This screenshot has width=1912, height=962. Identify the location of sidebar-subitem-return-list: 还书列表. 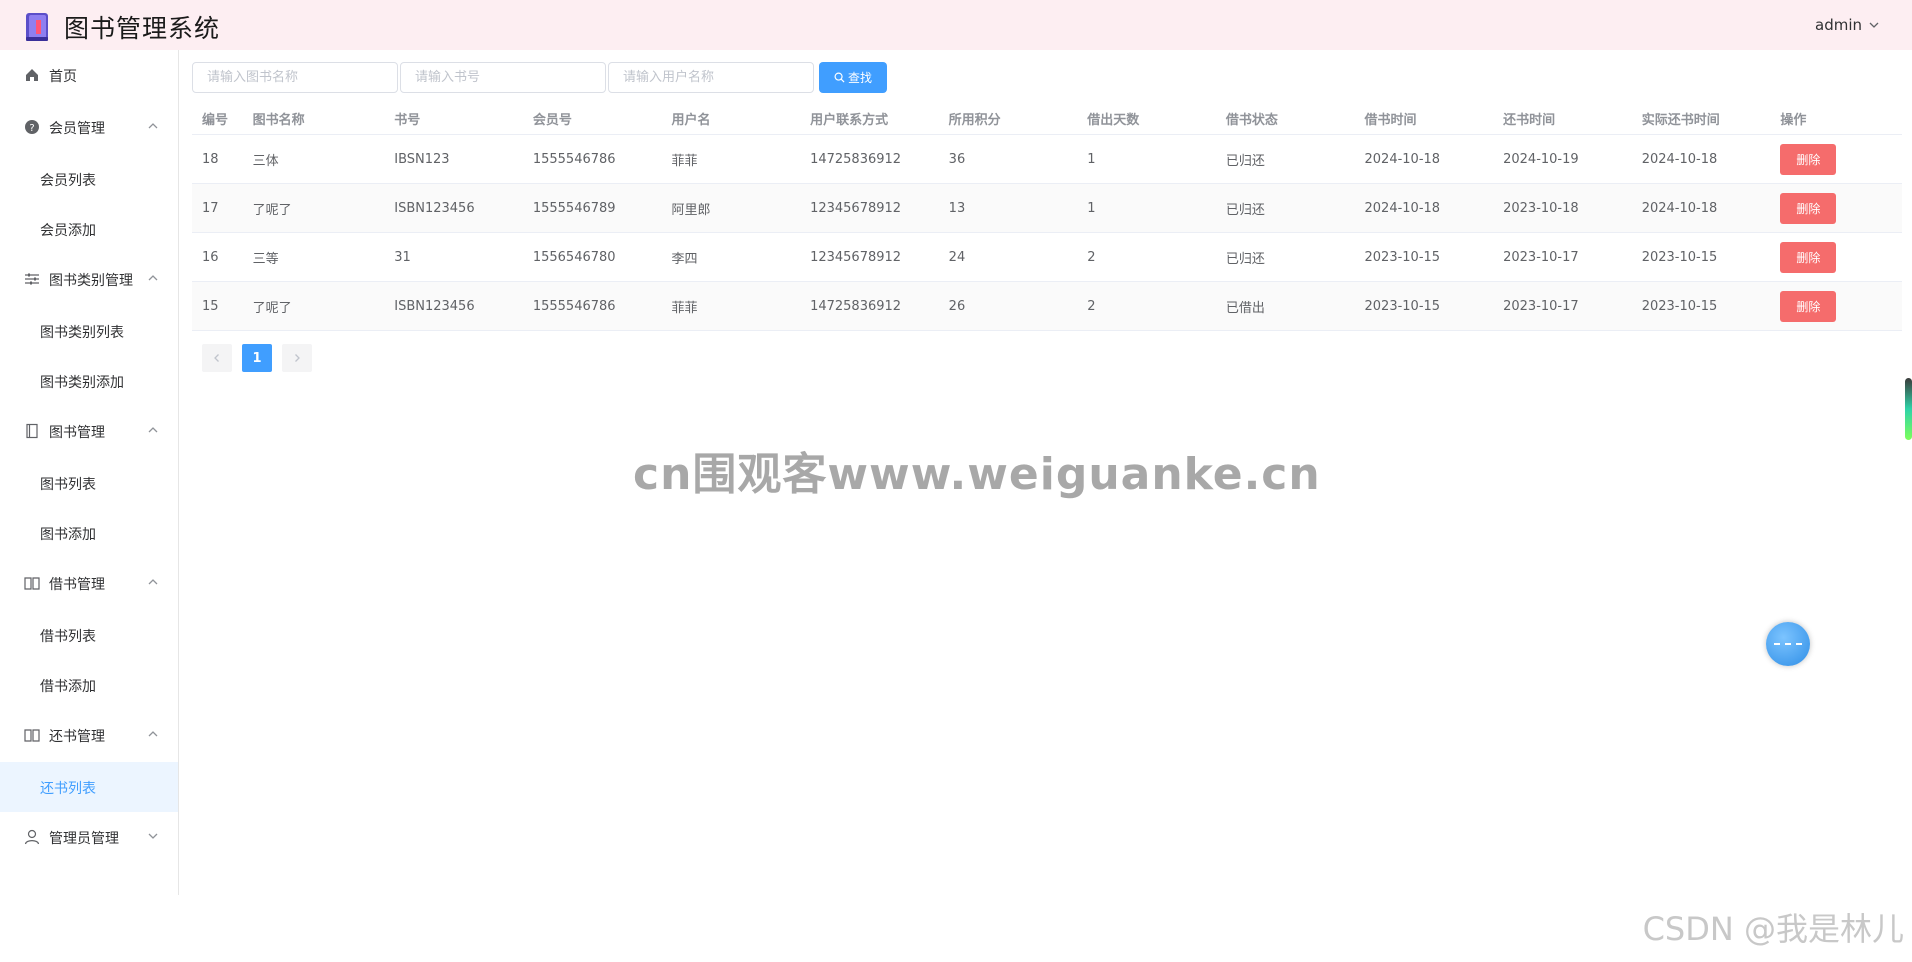
(89, 787).